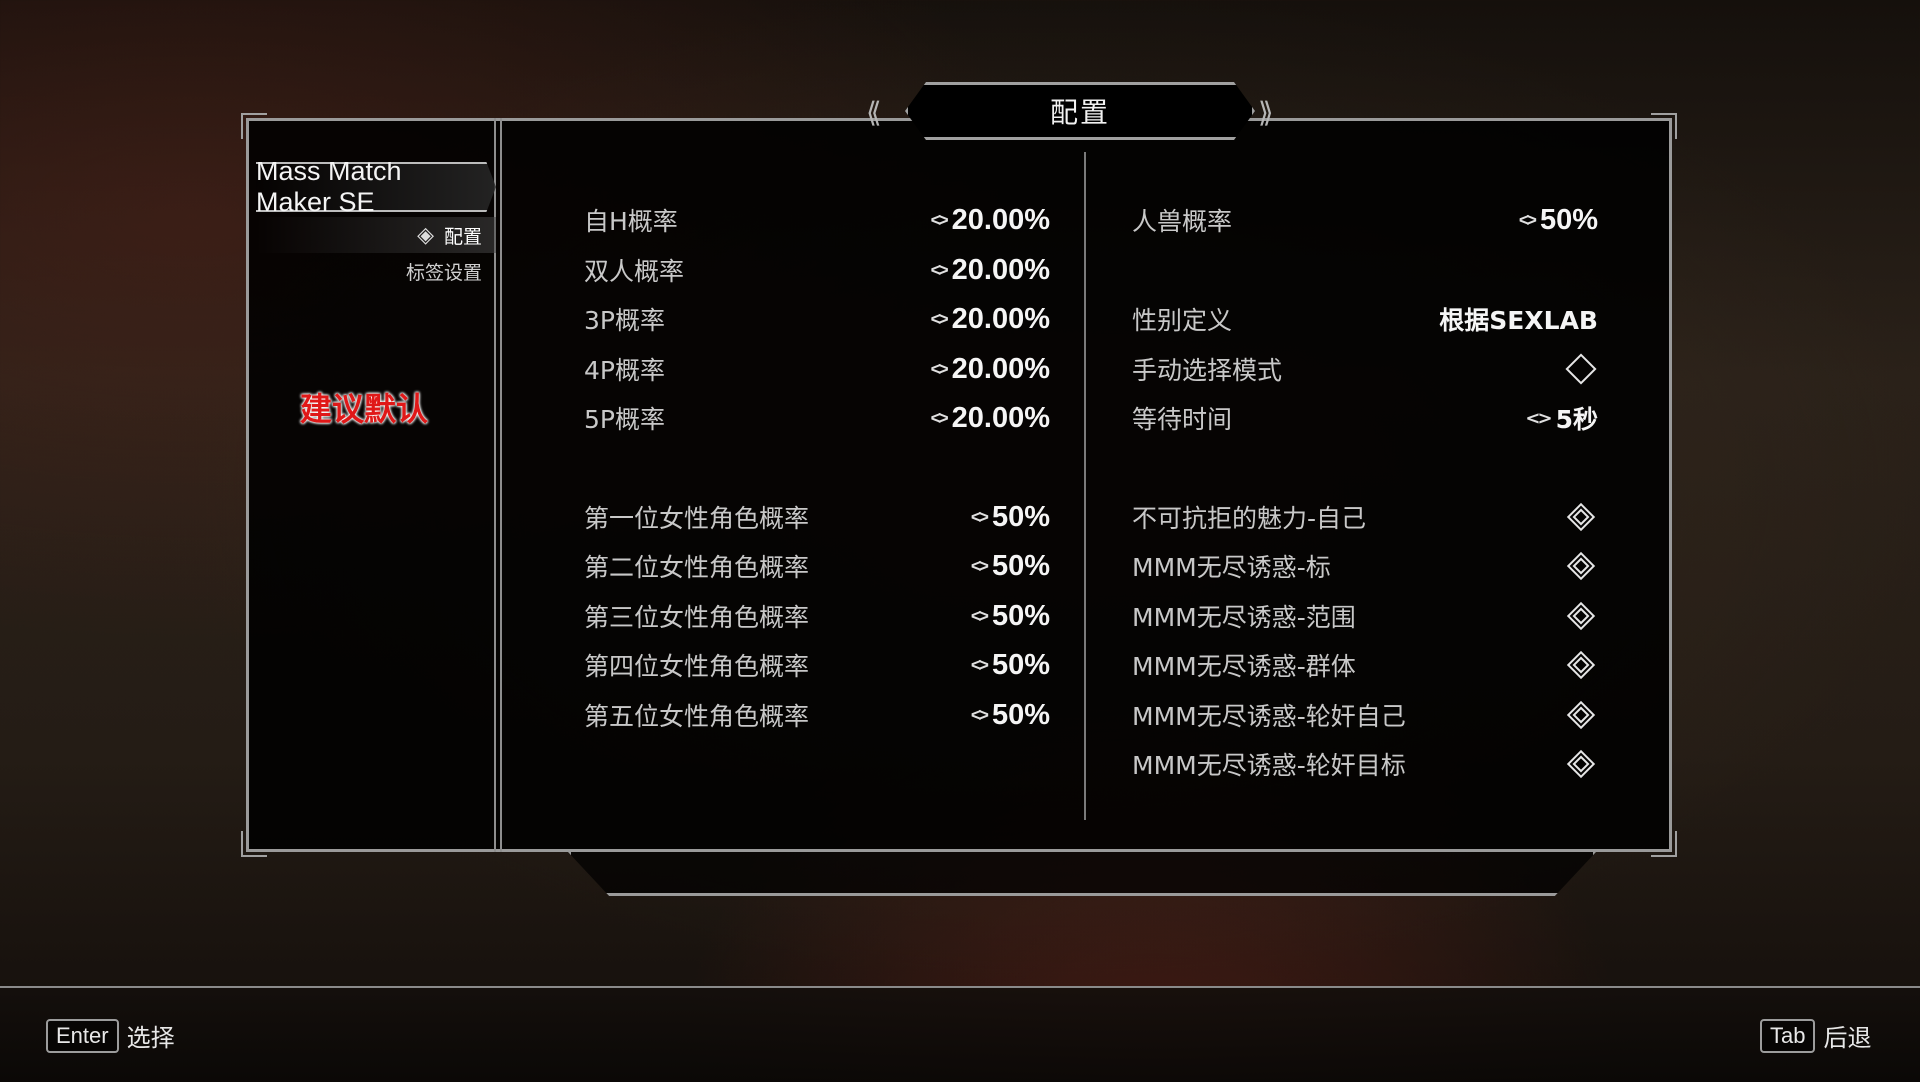 The image size is (1920, 1082). I want to click on sidebar-item-tag-settings: 标签设置, so click(369, 271).